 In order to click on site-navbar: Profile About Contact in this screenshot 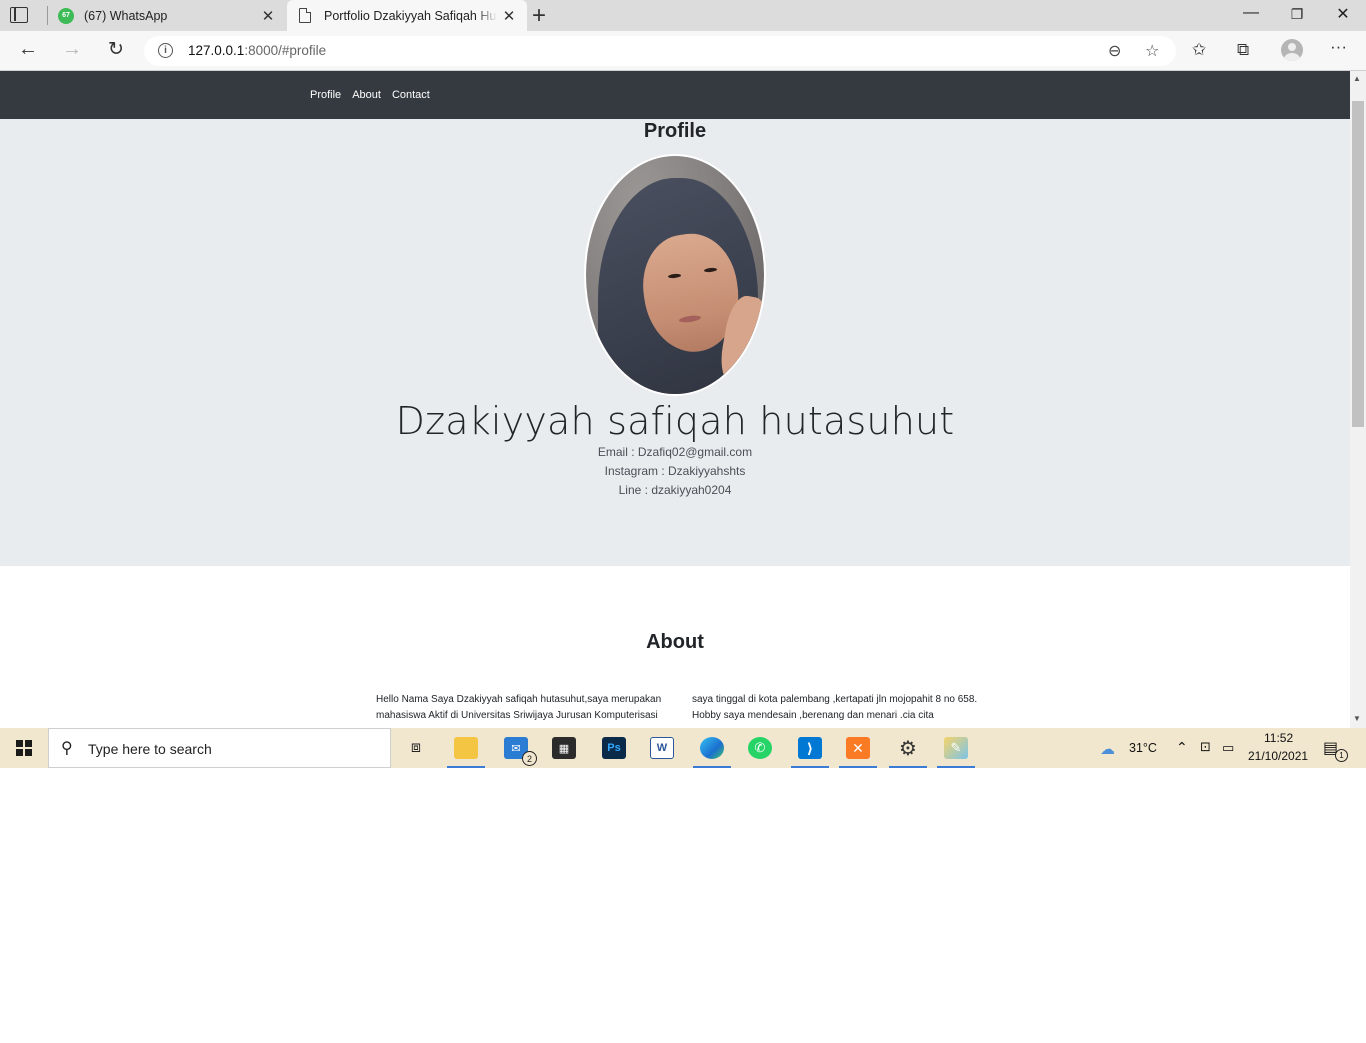, I will do `click(675, 95)`.